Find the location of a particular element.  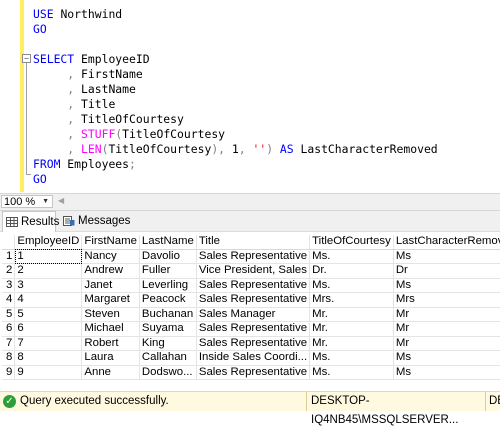

table-cell: Margaret is located at coordinates (110, 300).